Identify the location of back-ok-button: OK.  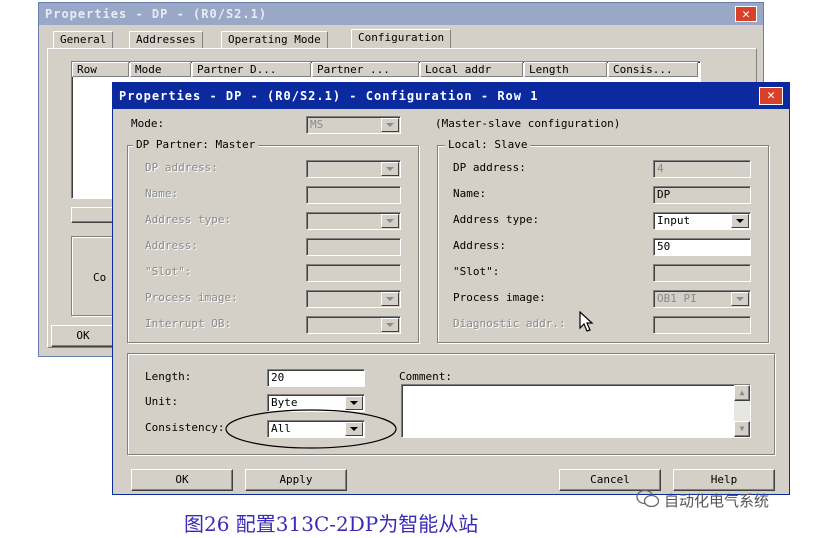
(83, 336).